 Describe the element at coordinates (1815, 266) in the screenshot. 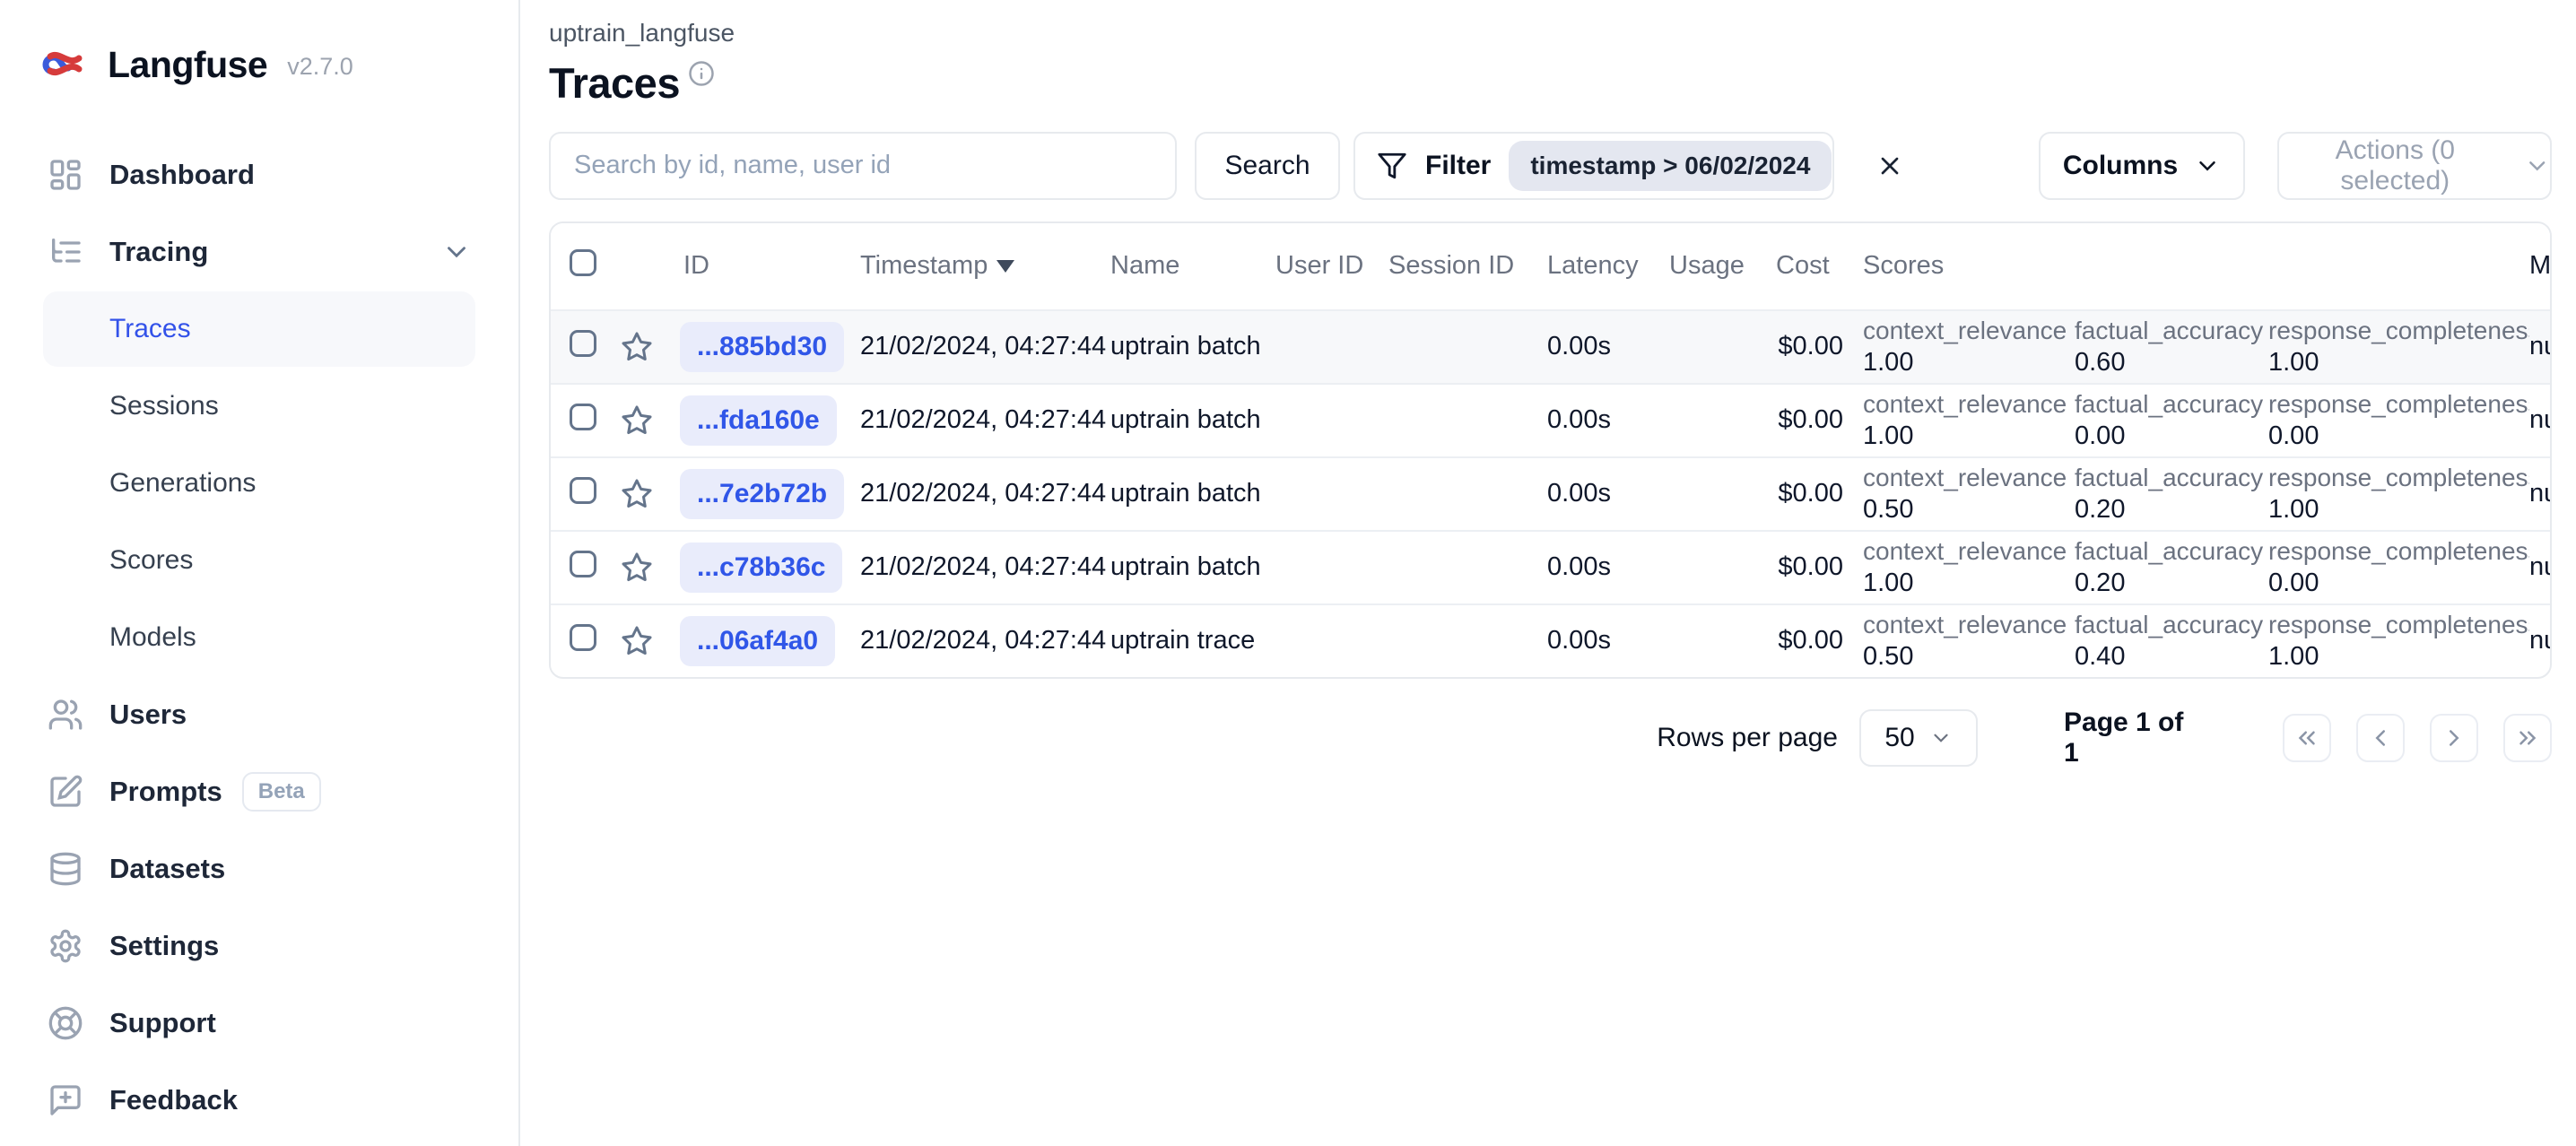

I see `col-header-cost: Cost` at that location.